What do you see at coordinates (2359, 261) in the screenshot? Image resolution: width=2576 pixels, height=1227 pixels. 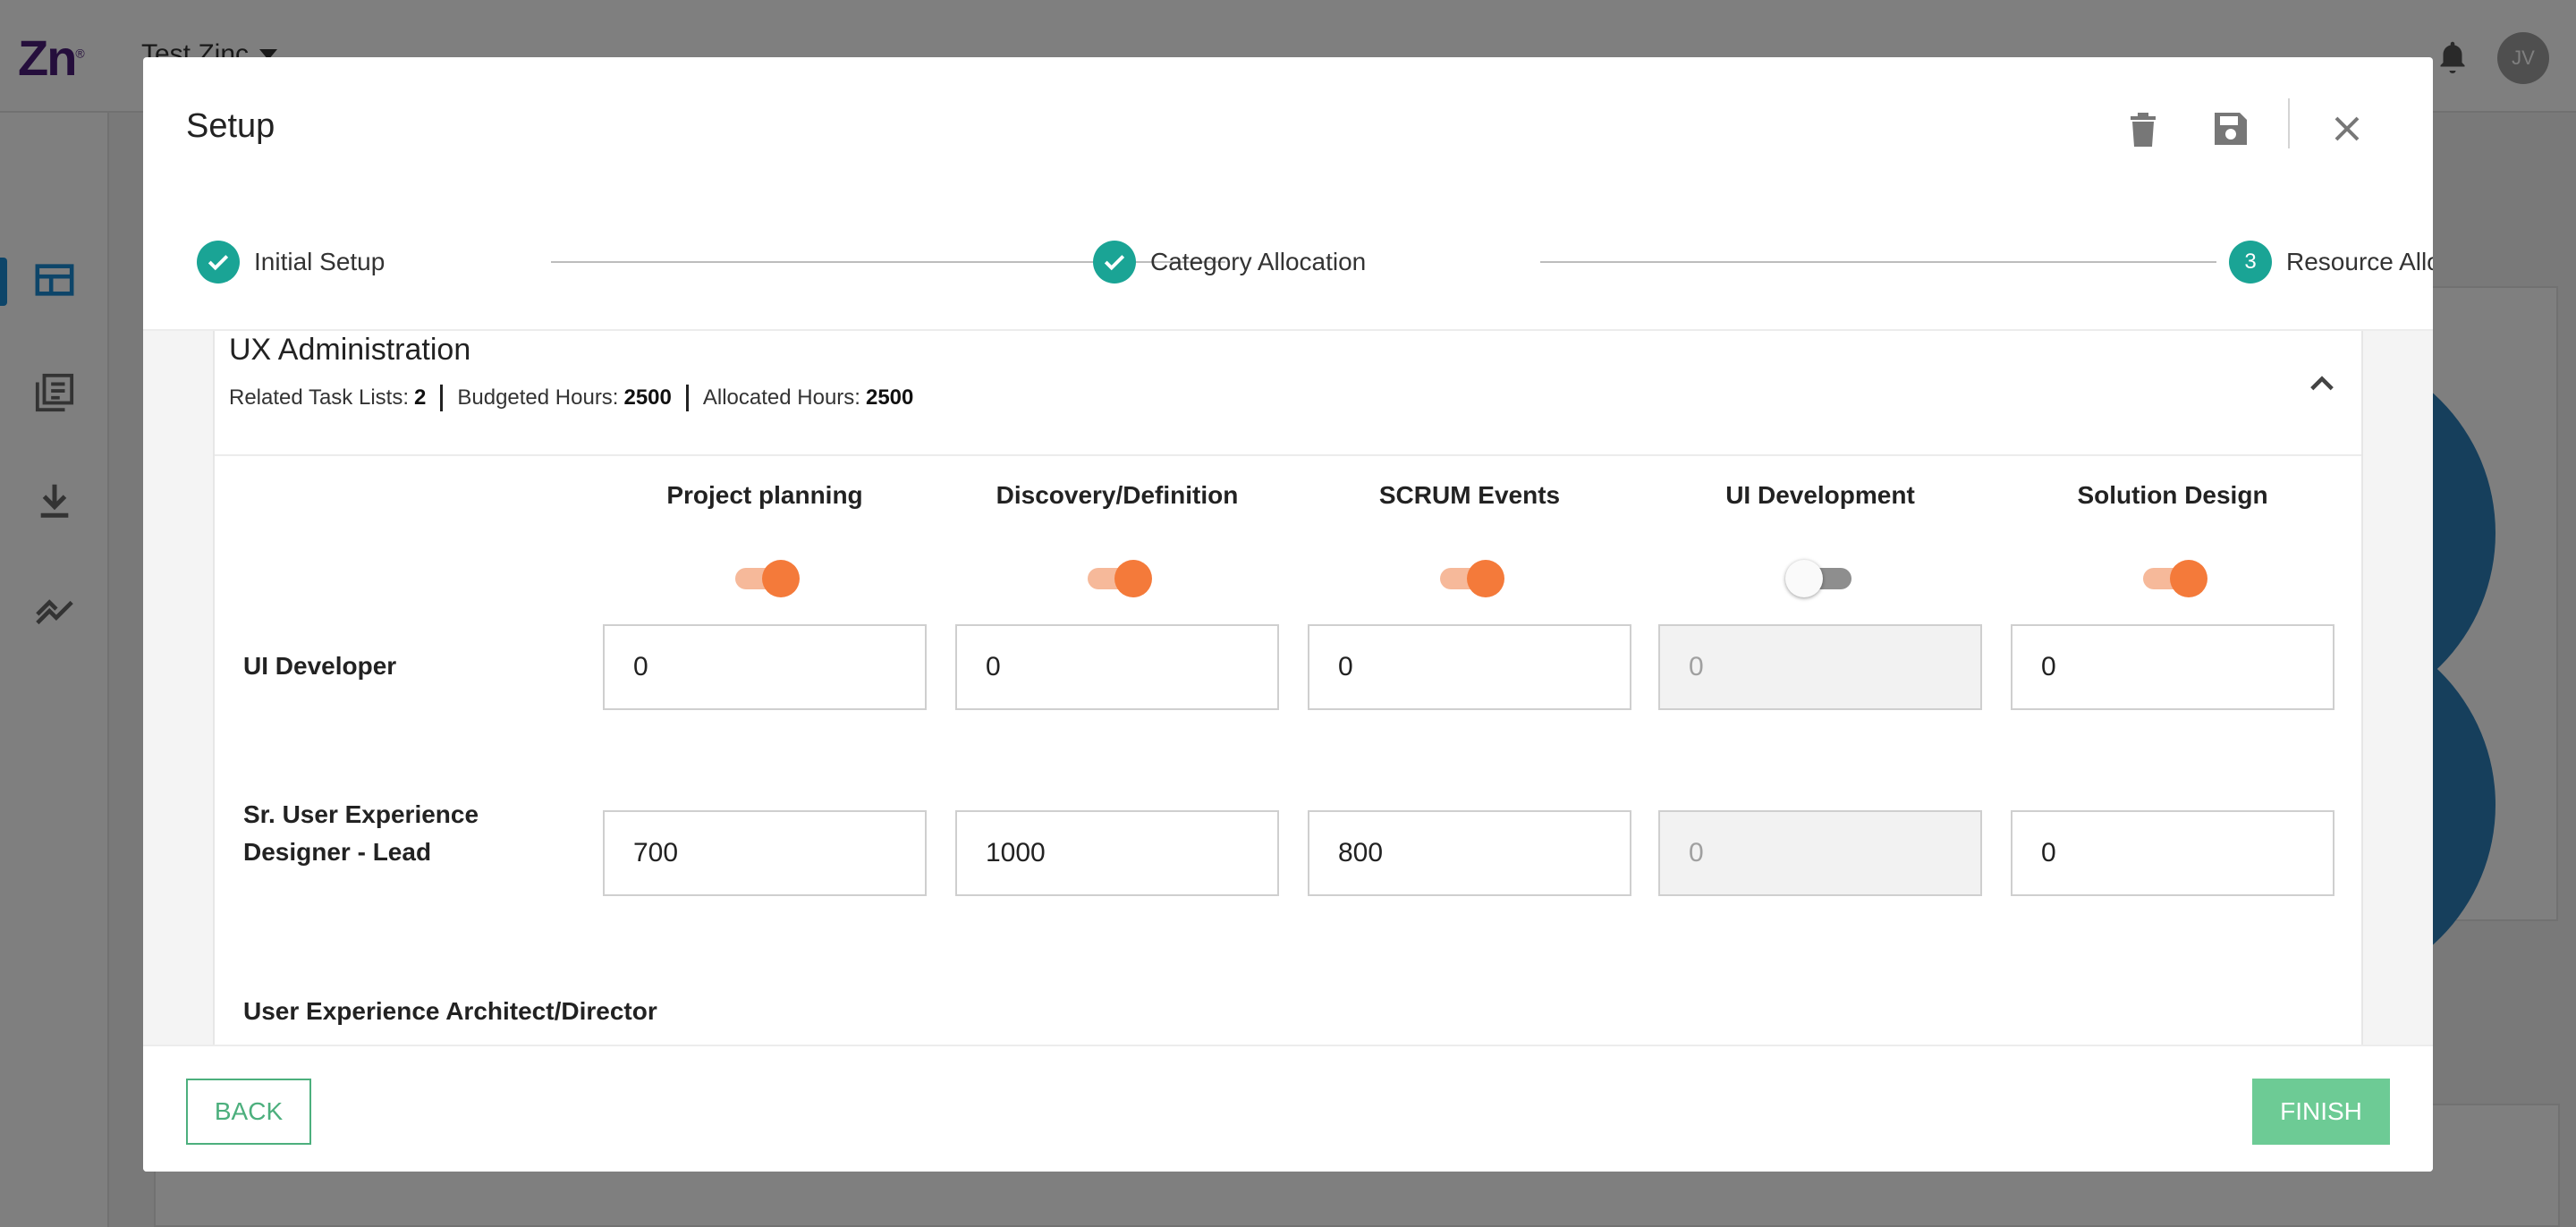 I see `step-label: Resource Allocation` at bounding box center [2359, 261].